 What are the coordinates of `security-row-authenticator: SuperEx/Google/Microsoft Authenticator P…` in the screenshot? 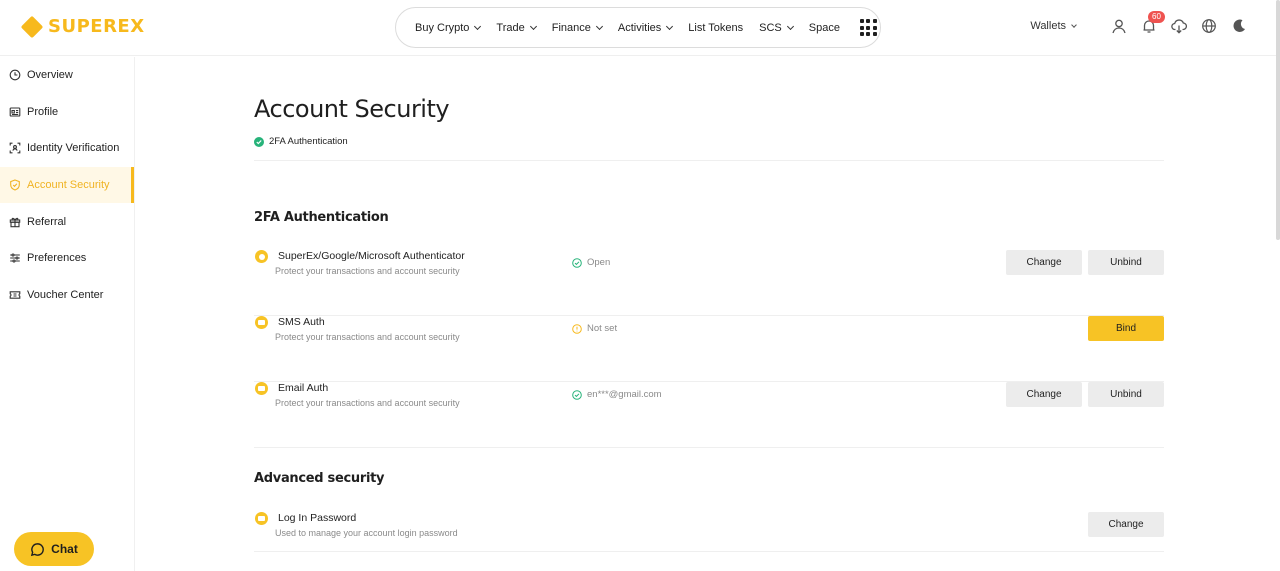 It's located at (709, 283).